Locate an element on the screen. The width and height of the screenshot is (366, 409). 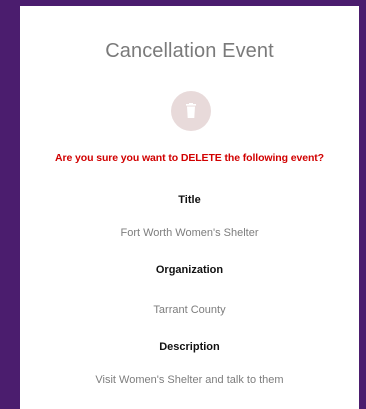
delete-icon-circle is located at coordinates (191, 111).